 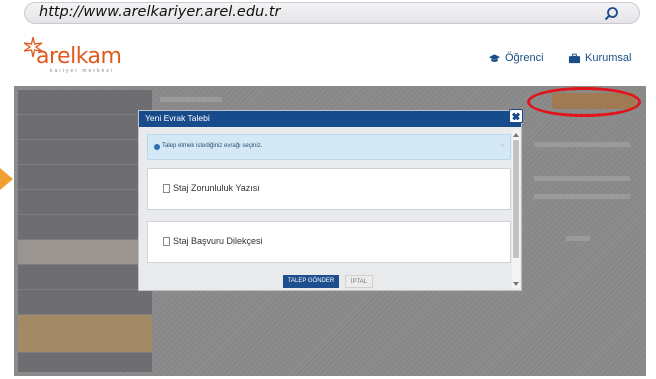 What do you see at coordinates (574, 58) in the screenshot?
I see `briefcase-icon` at bounding box center [574, 58].